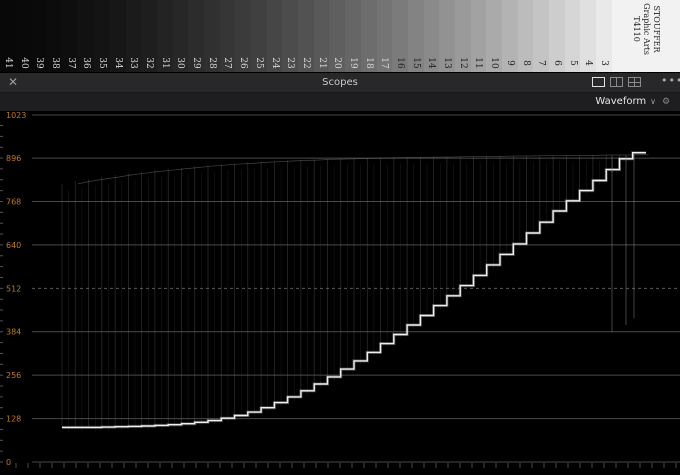 This screenshot has height=475, width=680. I want to click on wedge-step: 22, so click(306, 36).